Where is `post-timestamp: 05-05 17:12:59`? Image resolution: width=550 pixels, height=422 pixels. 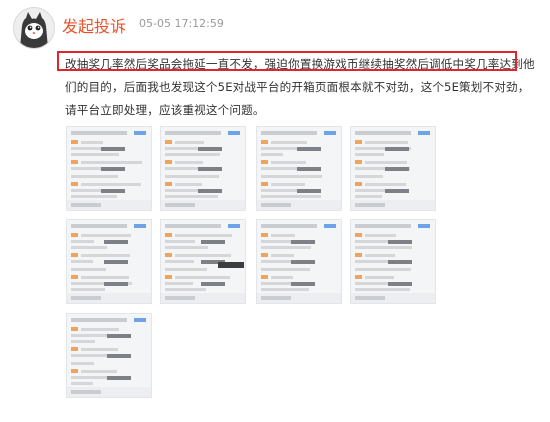 post-timestamp: 05-05 17:12:59 is located at coordinates (181, 23).